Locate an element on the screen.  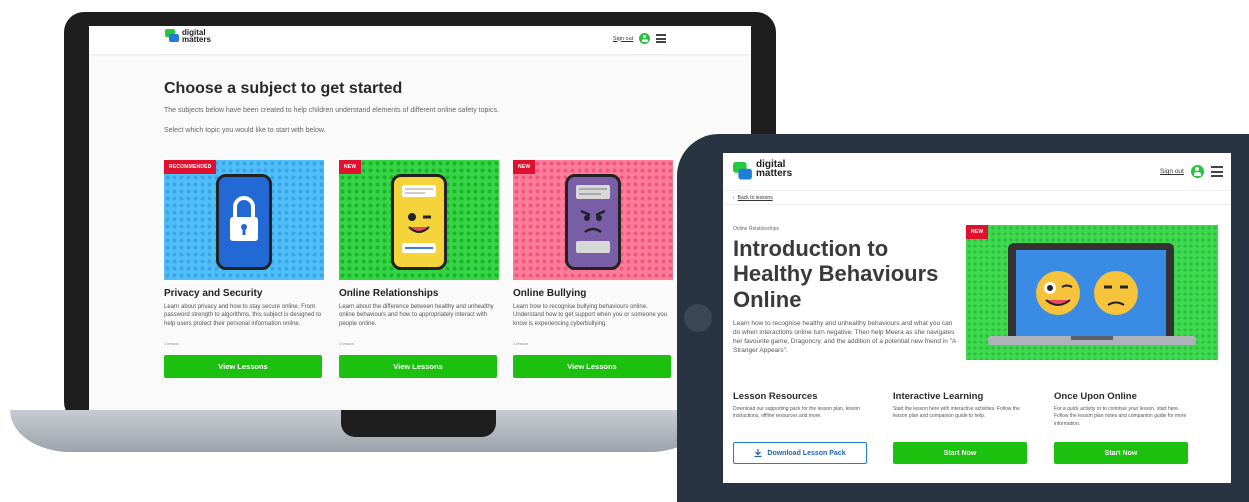
card-title: Online Relationships is located at coordinates (389, 293).